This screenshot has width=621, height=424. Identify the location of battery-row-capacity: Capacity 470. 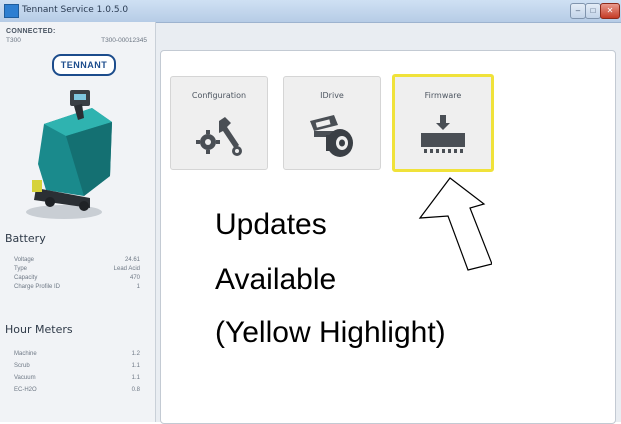
(77, 278).